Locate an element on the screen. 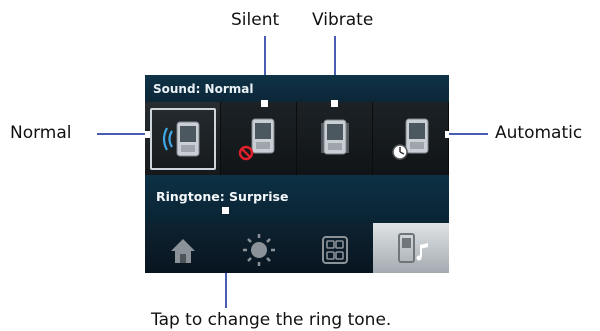 This screenshot has height=331, width=600. callout-marker-silent is located at coordinates (264, 103).